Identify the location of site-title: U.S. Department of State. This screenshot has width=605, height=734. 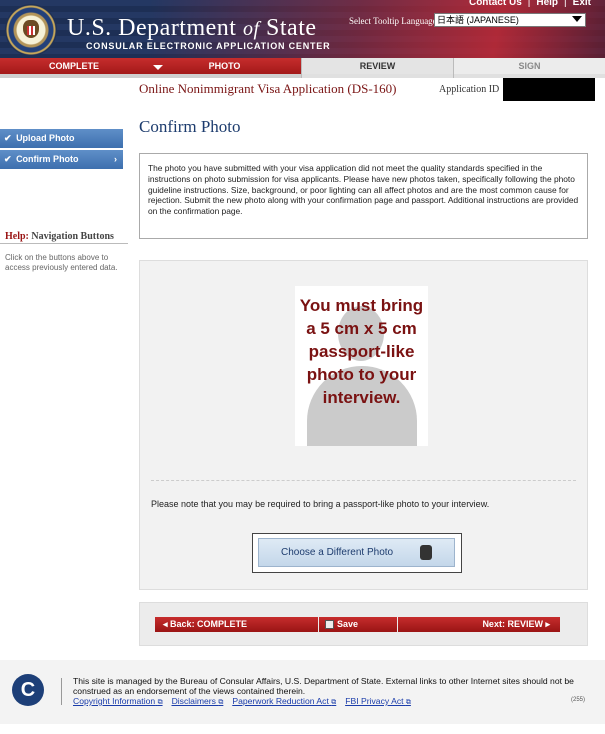
(192, 28).